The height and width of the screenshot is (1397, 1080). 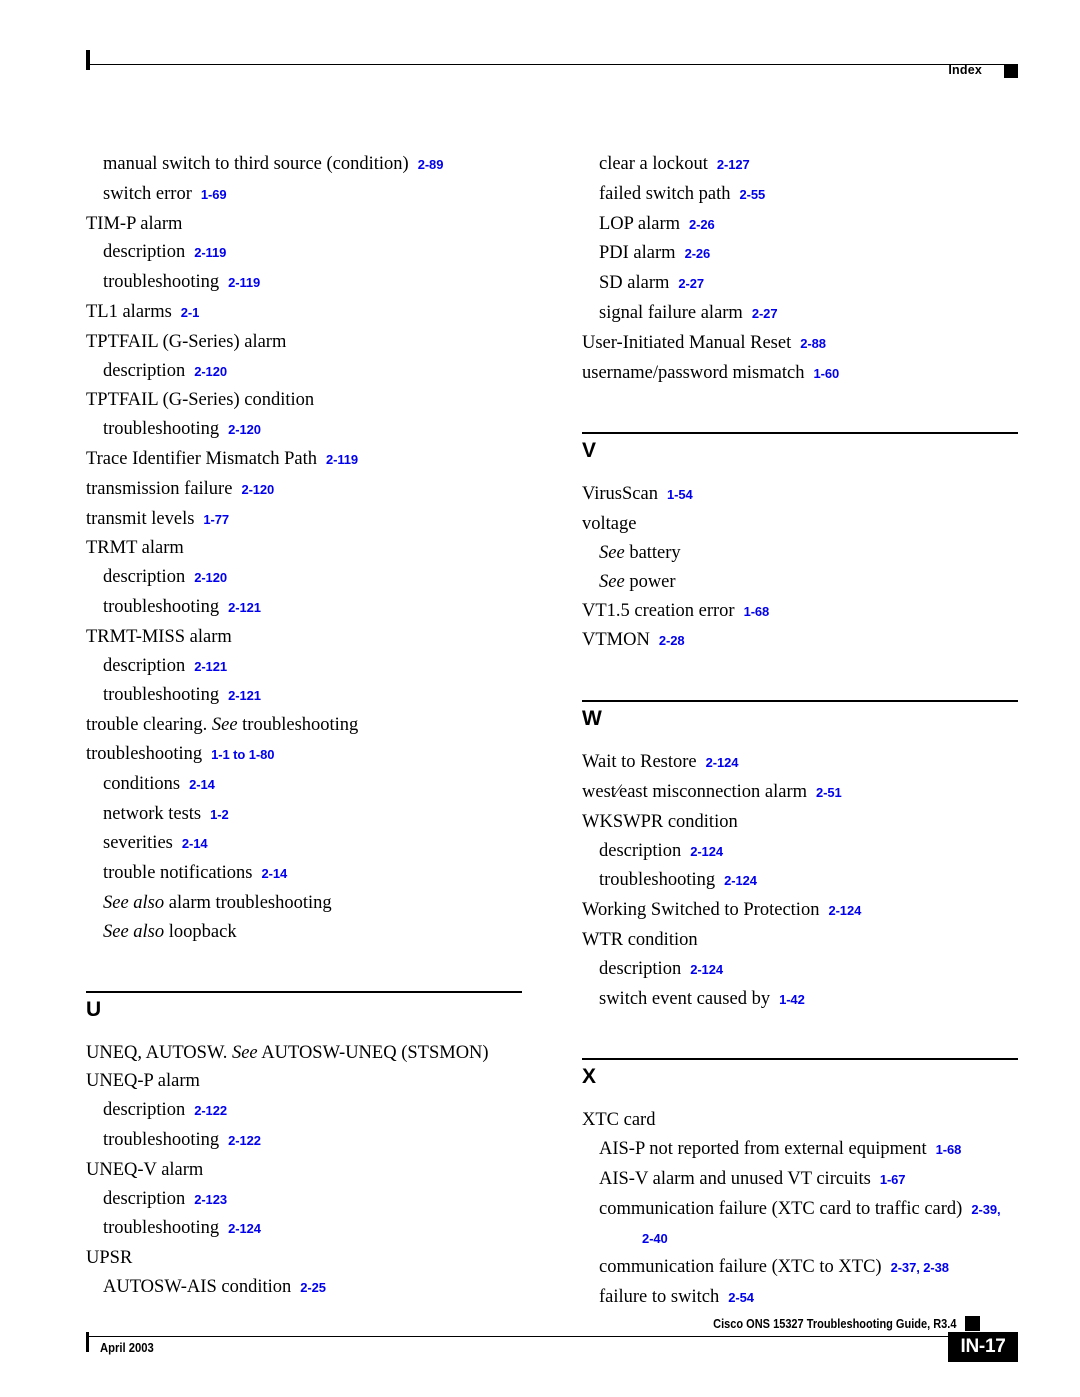 I want to click on index-entry-term: VT1.5 creation error, so click(x=658, y=610).